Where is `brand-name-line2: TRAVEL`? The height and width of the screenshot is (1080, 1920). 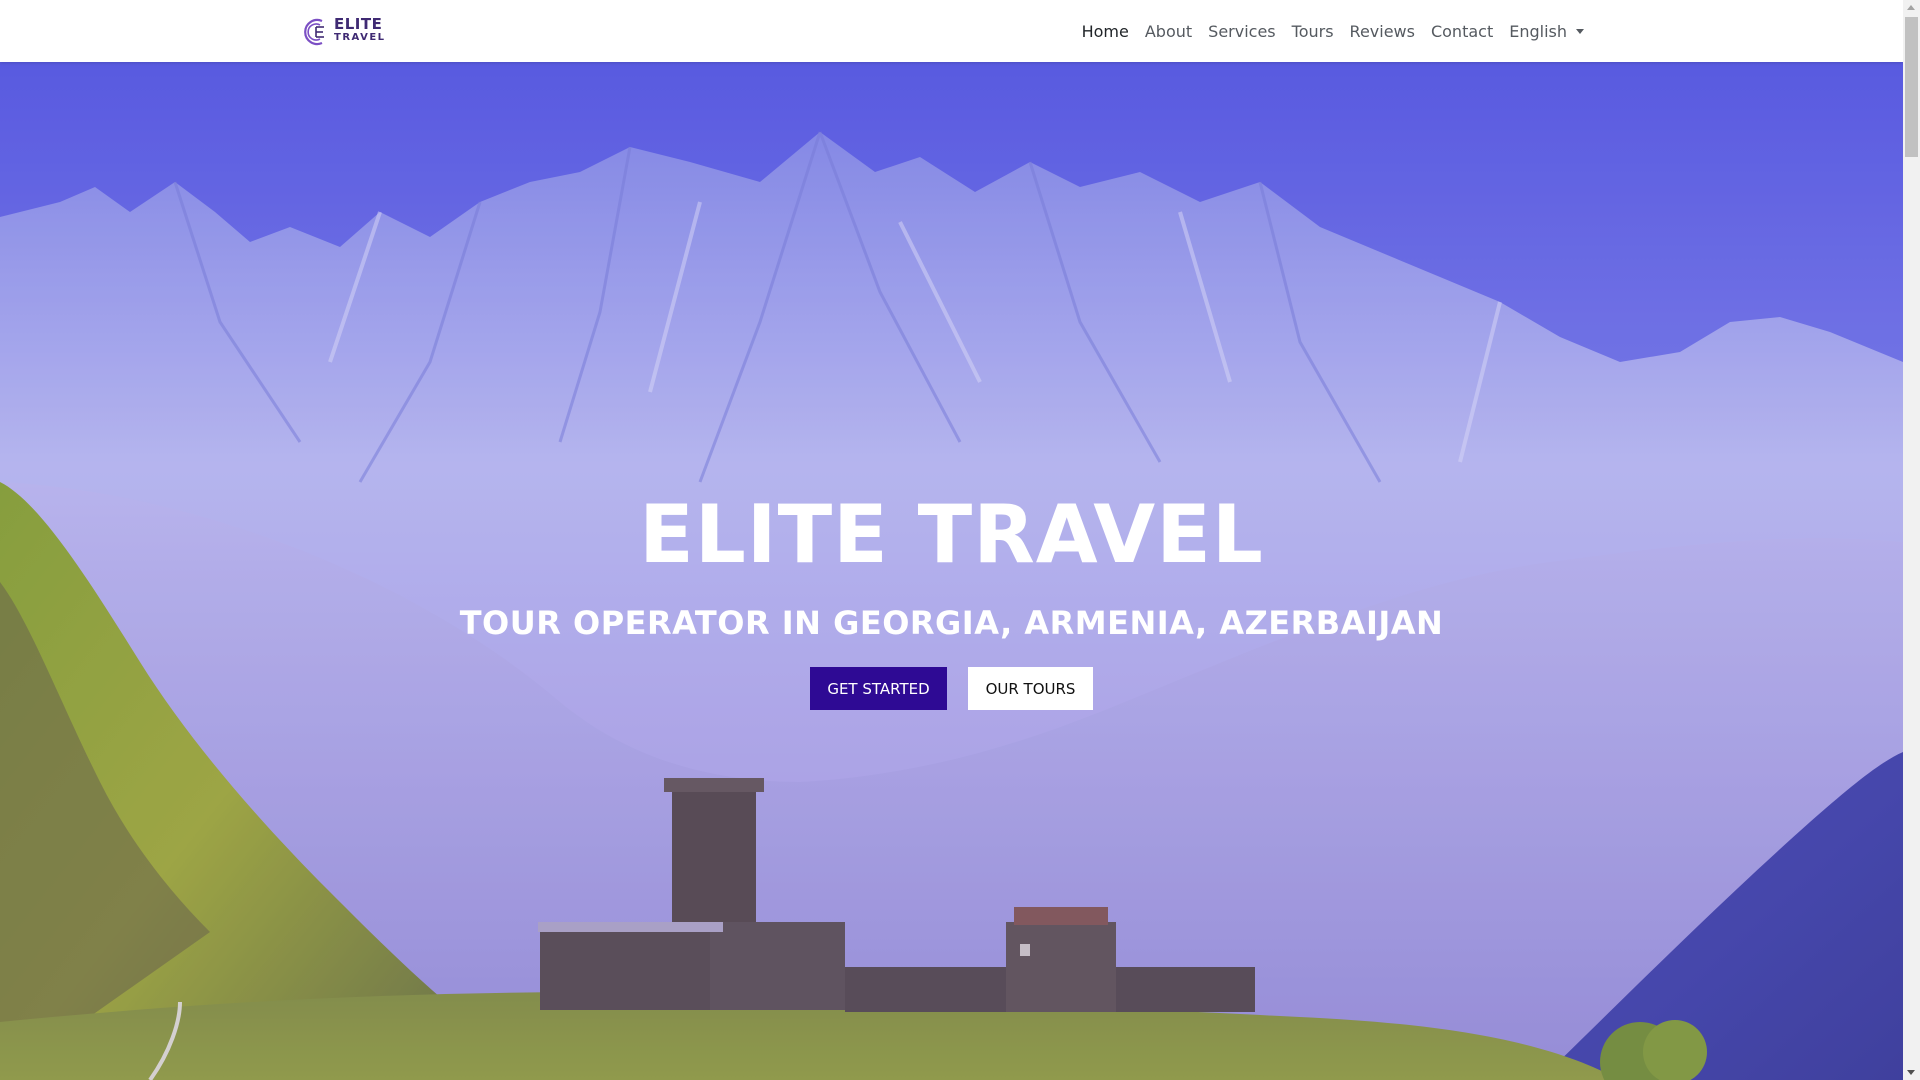 brand-name-line2: TRAVEL is located at coordinates (360, 37).